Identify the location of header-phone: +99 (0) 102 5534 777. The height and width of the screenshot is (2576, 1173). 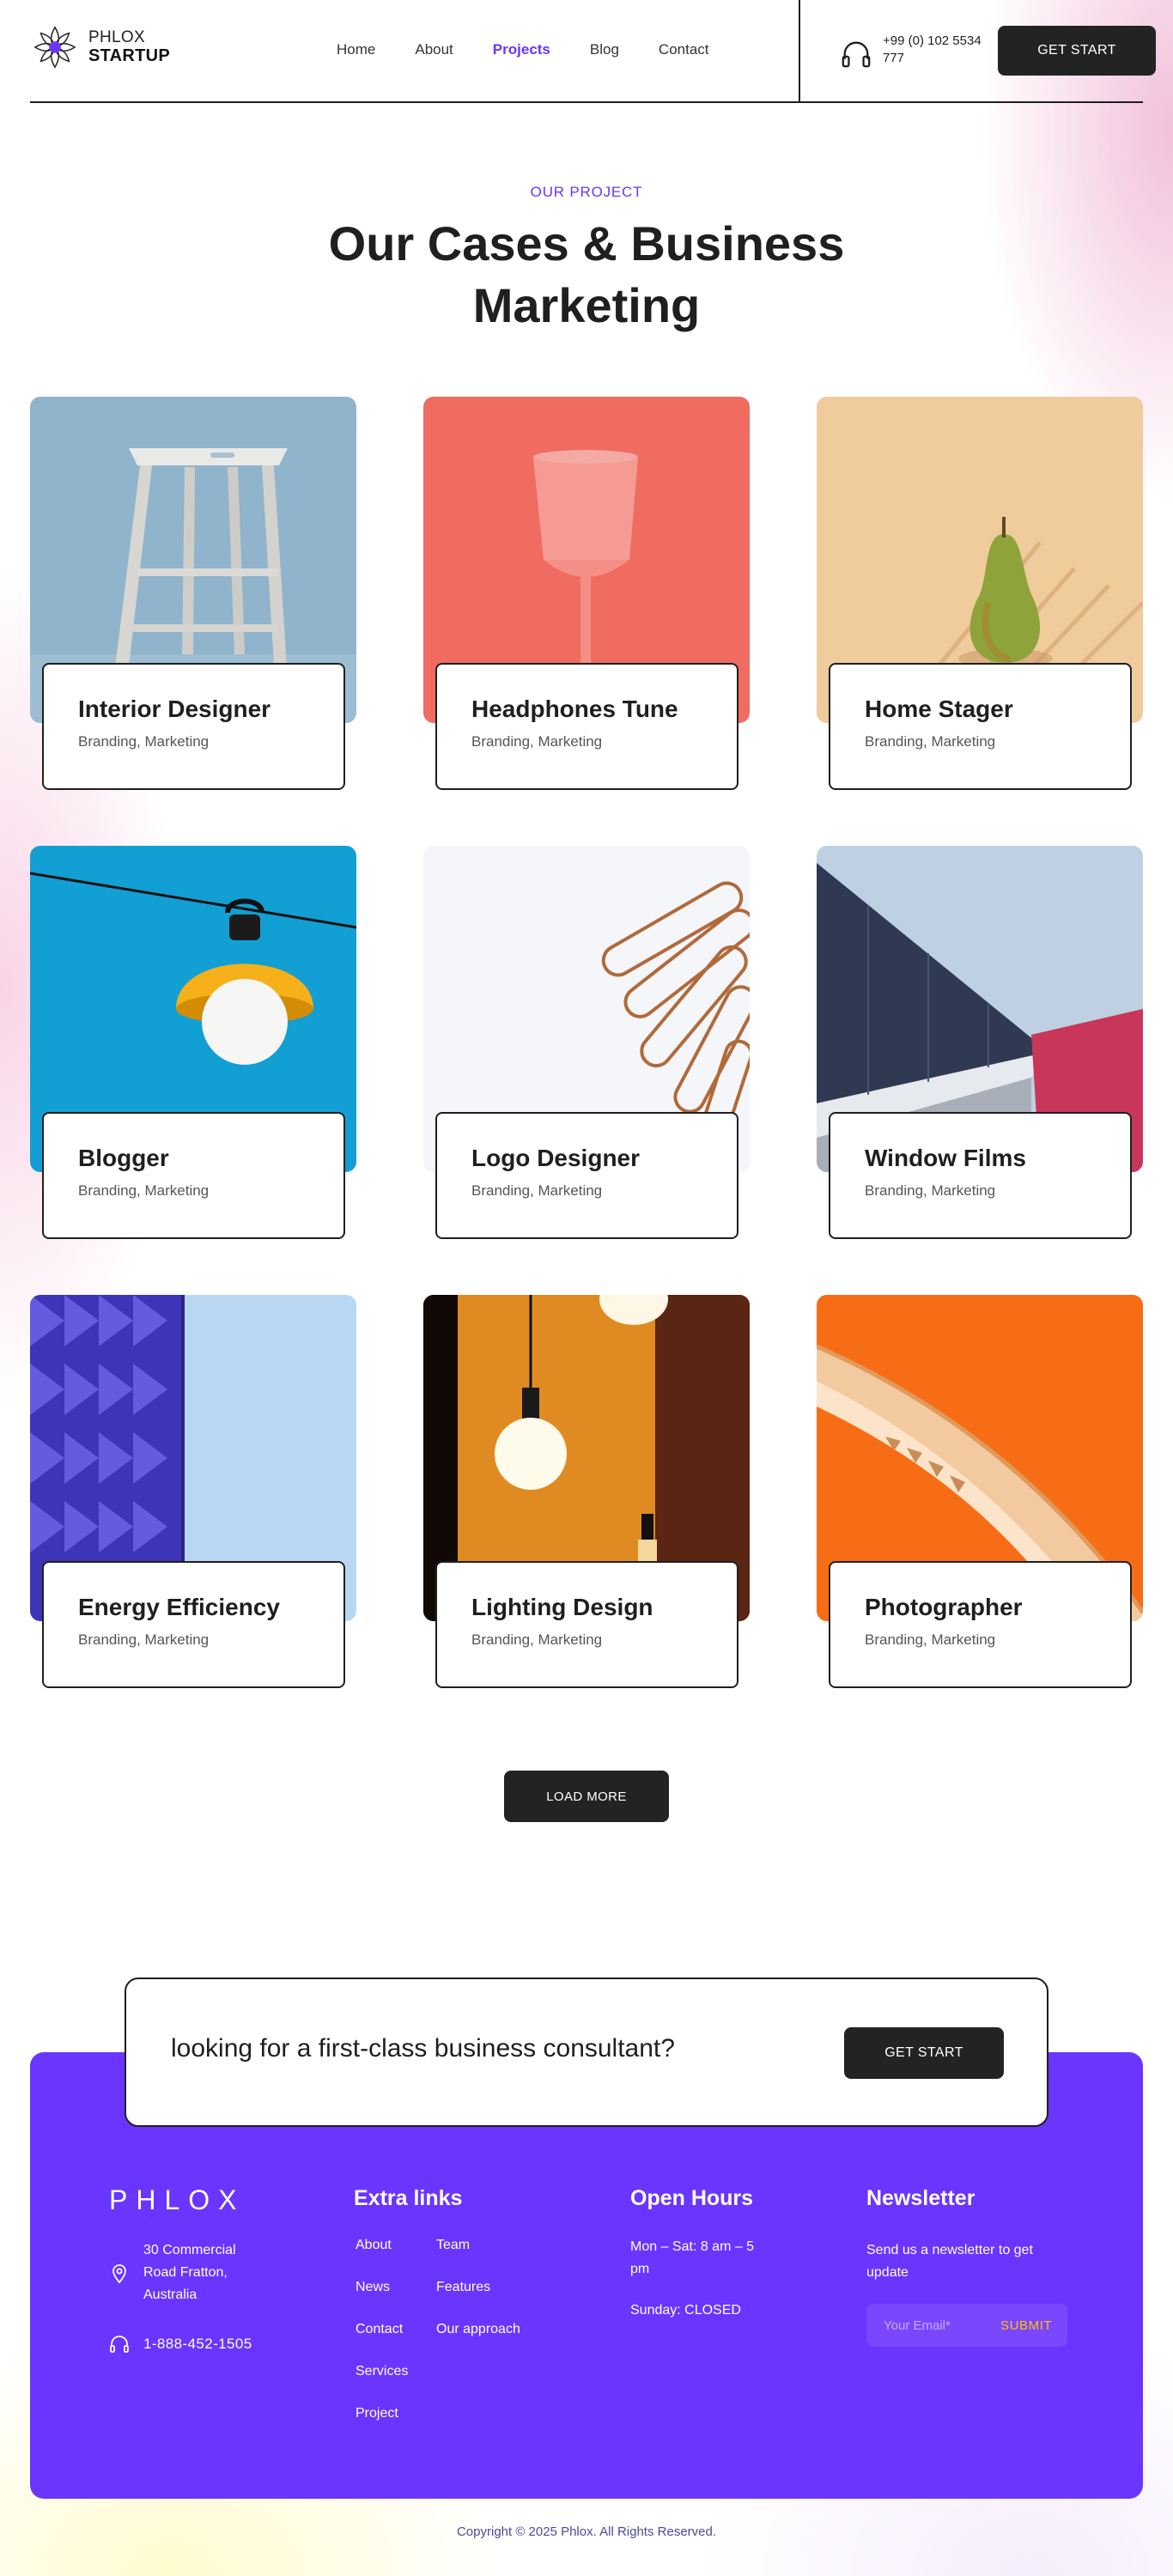
(914, 52).